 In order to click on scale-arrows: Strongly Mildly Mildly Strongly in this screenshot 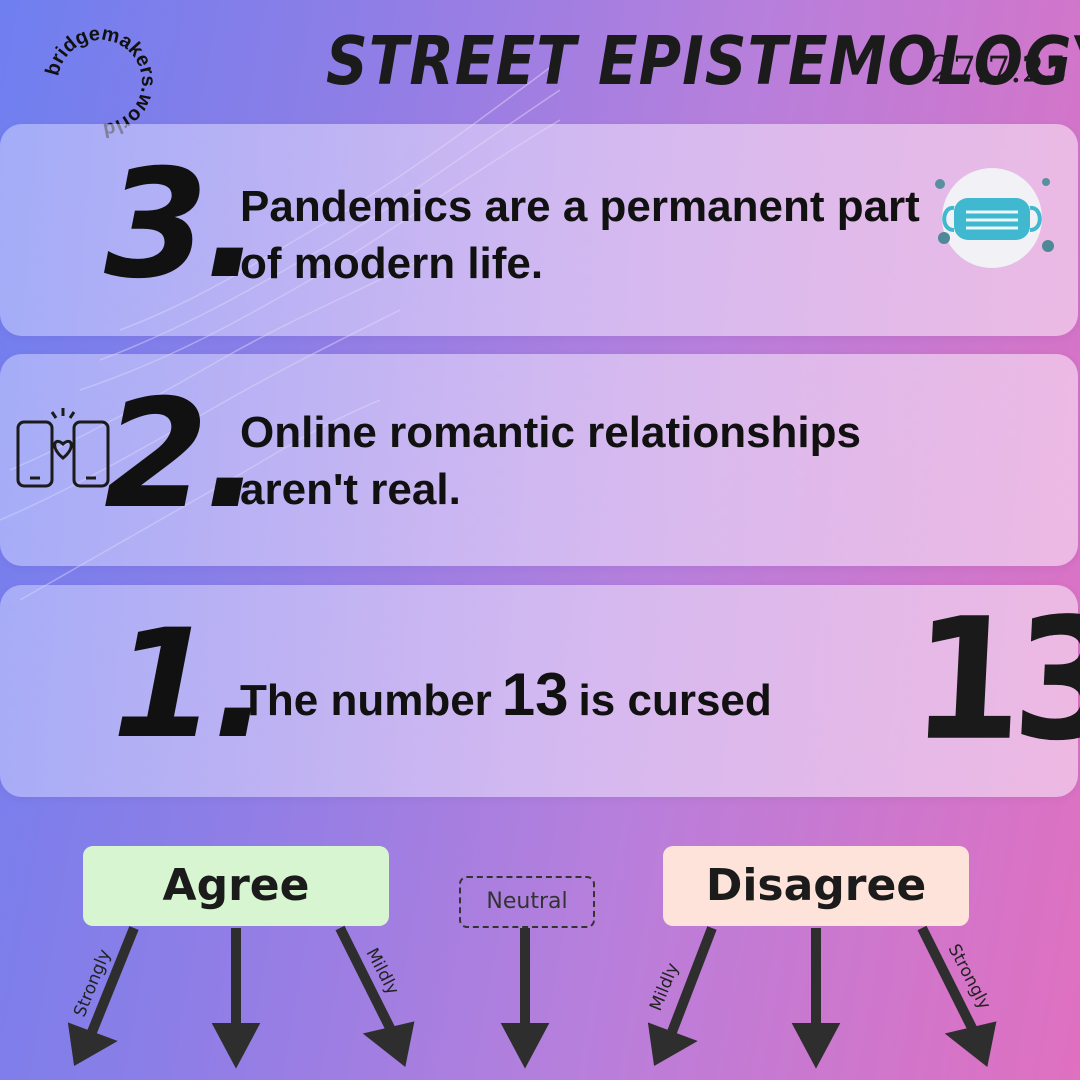, I will do `click(532, 997)`.